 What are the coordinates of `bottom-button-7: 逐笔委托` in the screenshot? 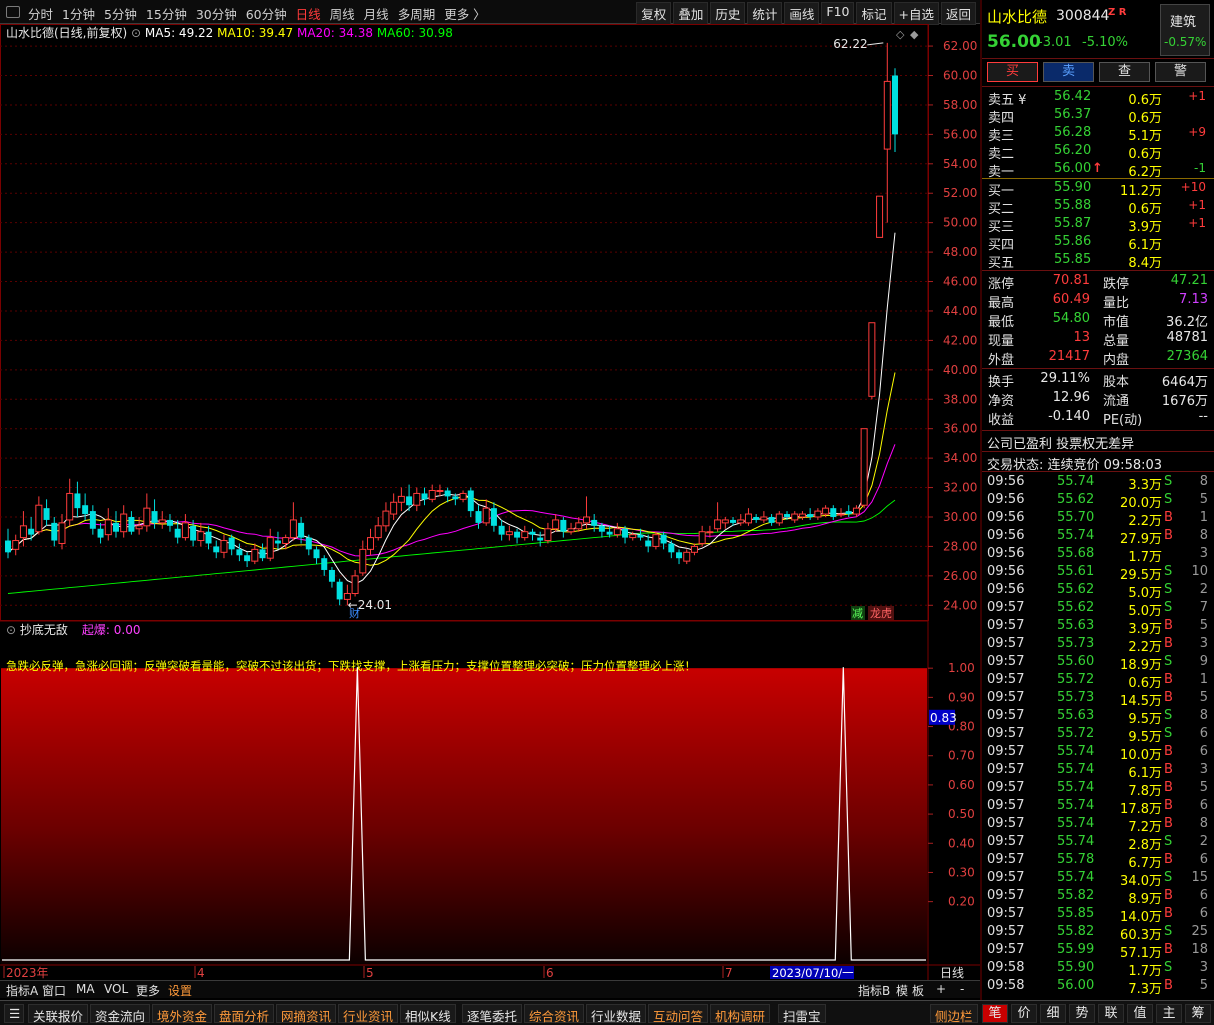 It's located at (492, 1014).